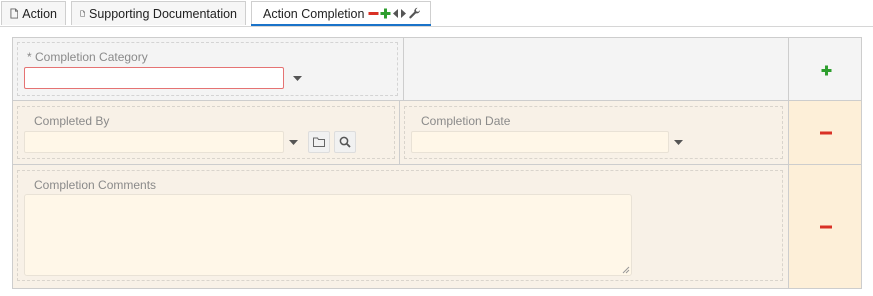  I want to click on completed-by-label: Completed By, so click(72, 121).